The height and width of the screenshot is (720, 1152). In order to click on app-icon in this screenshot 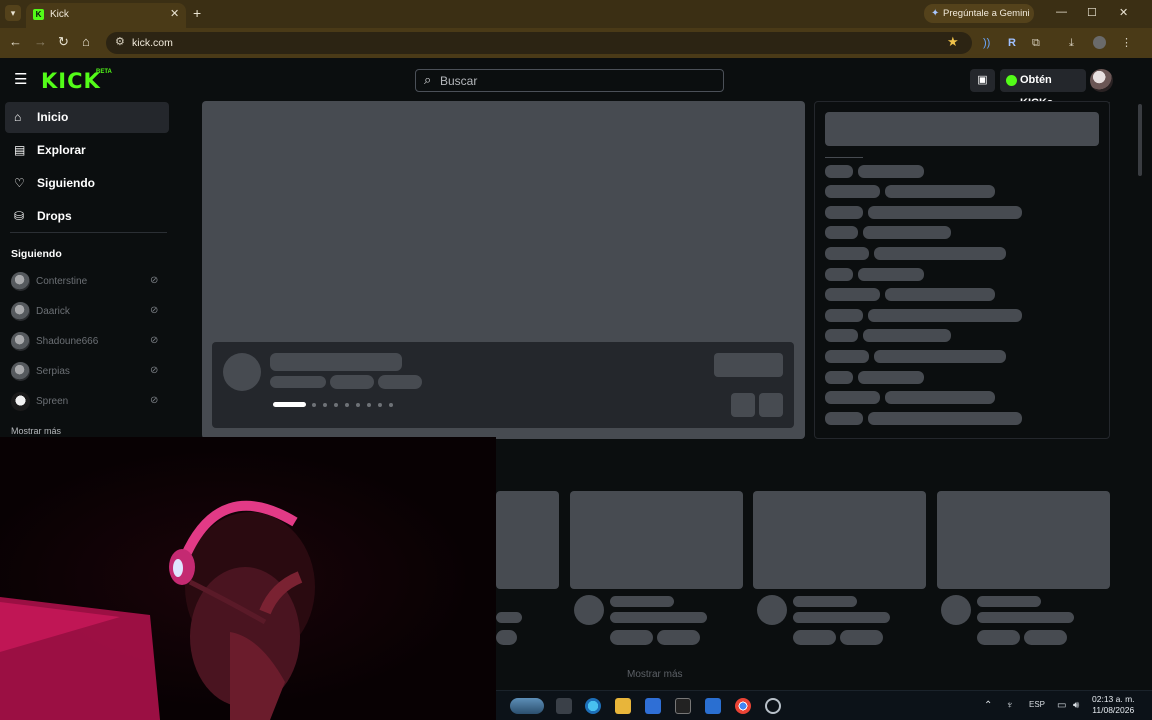, I will do `click(713, 706)`.